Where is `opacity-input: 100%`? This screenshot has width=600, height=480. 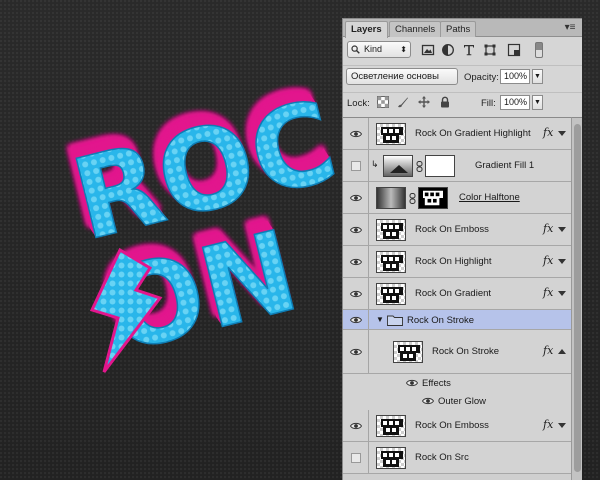 opacity-input: 100% is located at coordinates (515, 76).